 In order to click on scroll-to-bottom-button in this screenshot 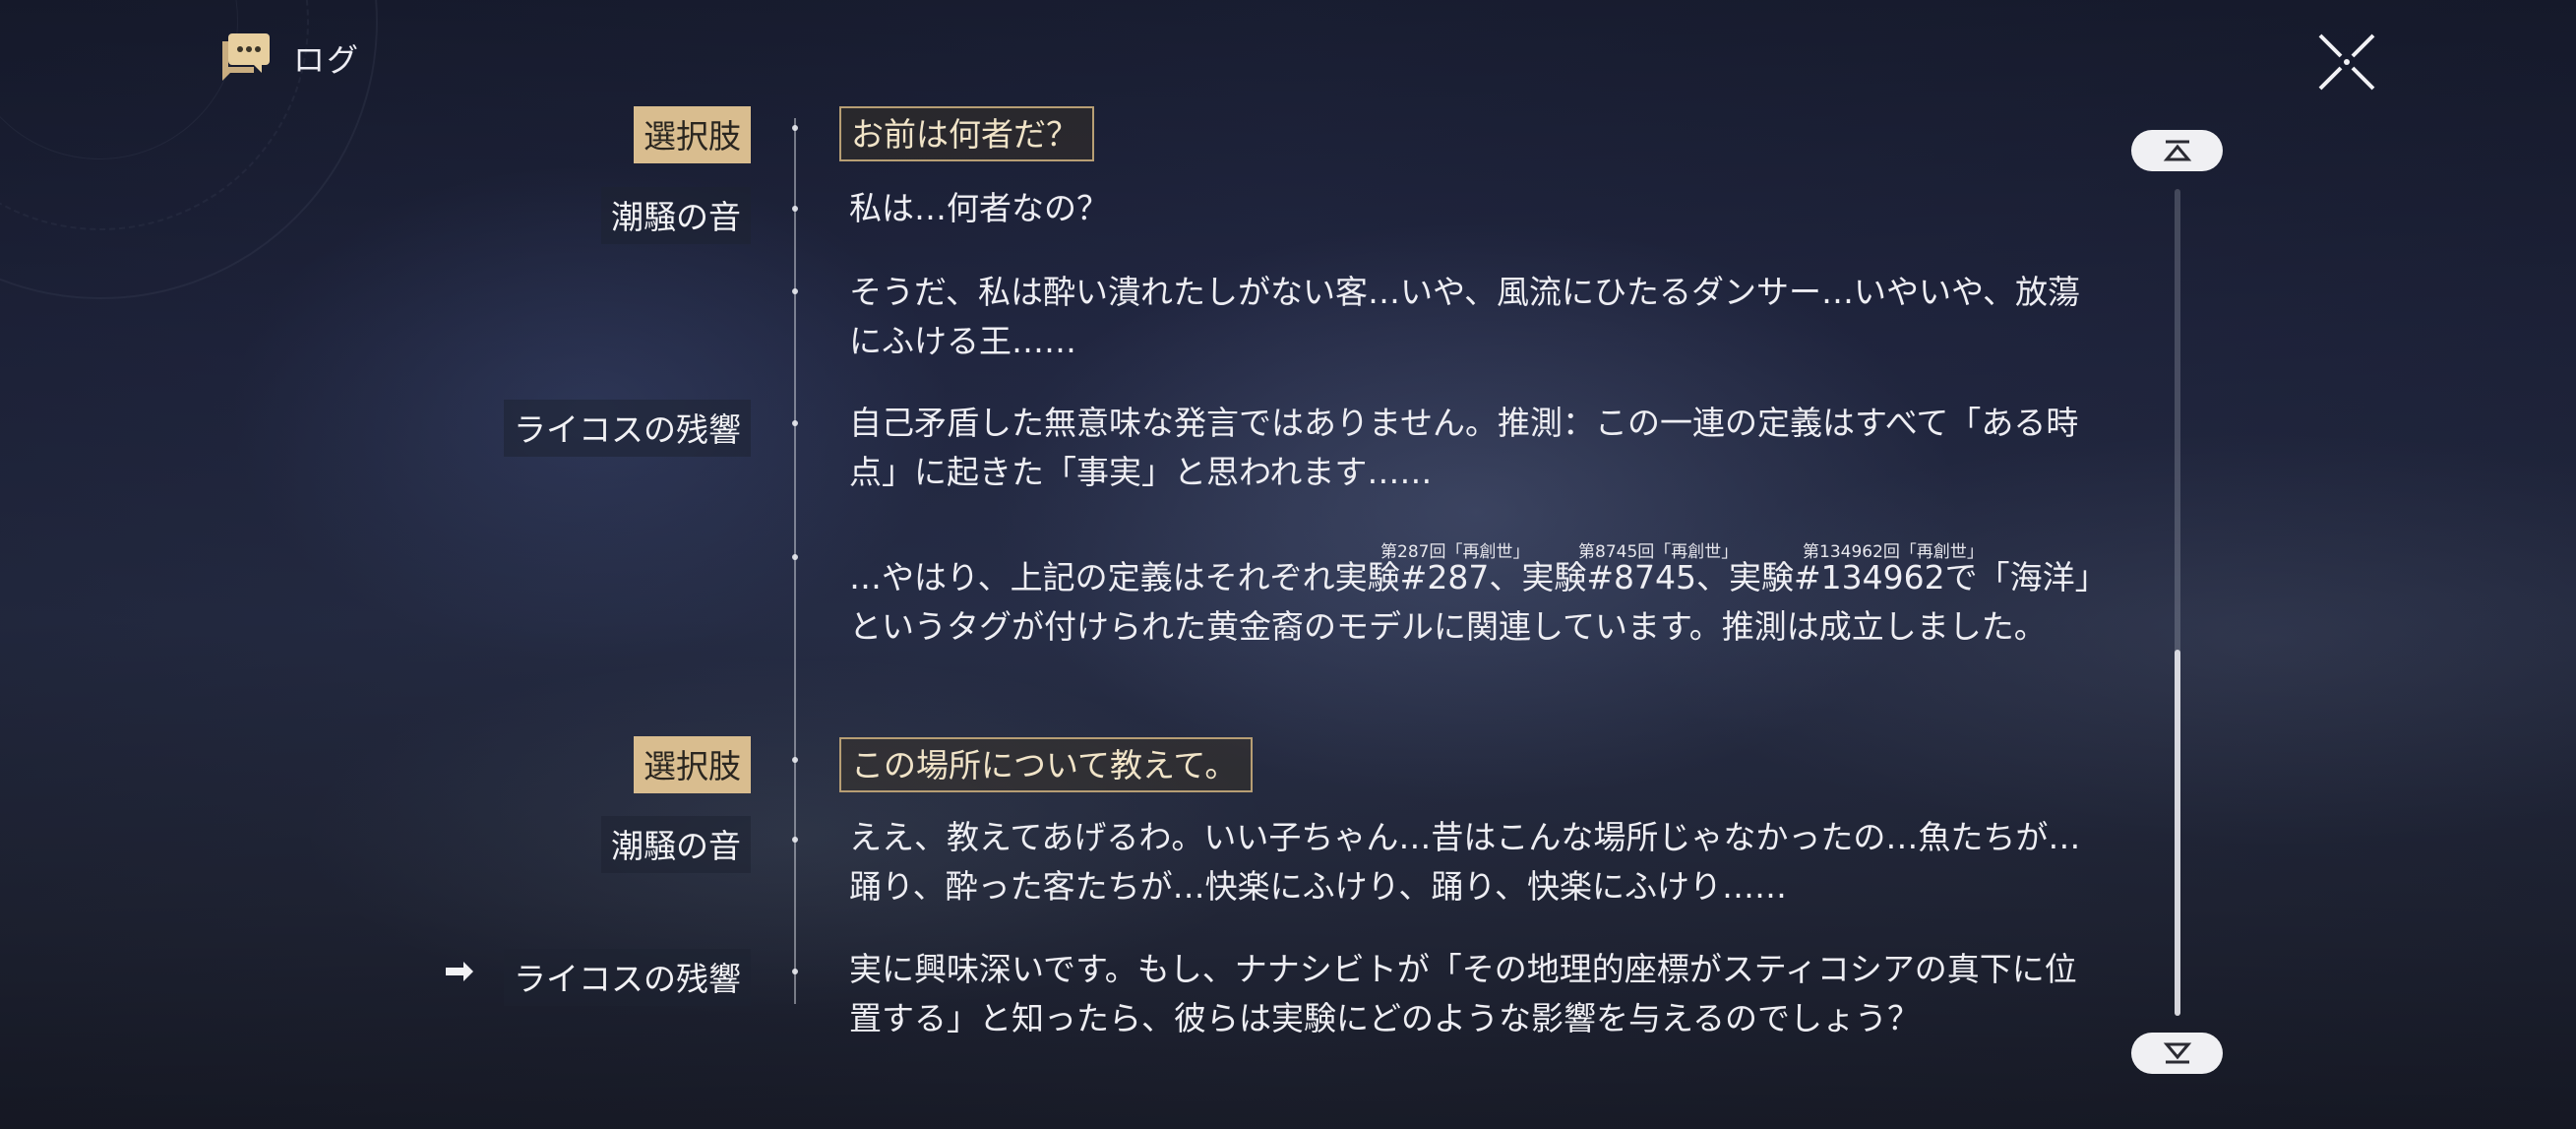, I will do `click(2177, 1053)`.